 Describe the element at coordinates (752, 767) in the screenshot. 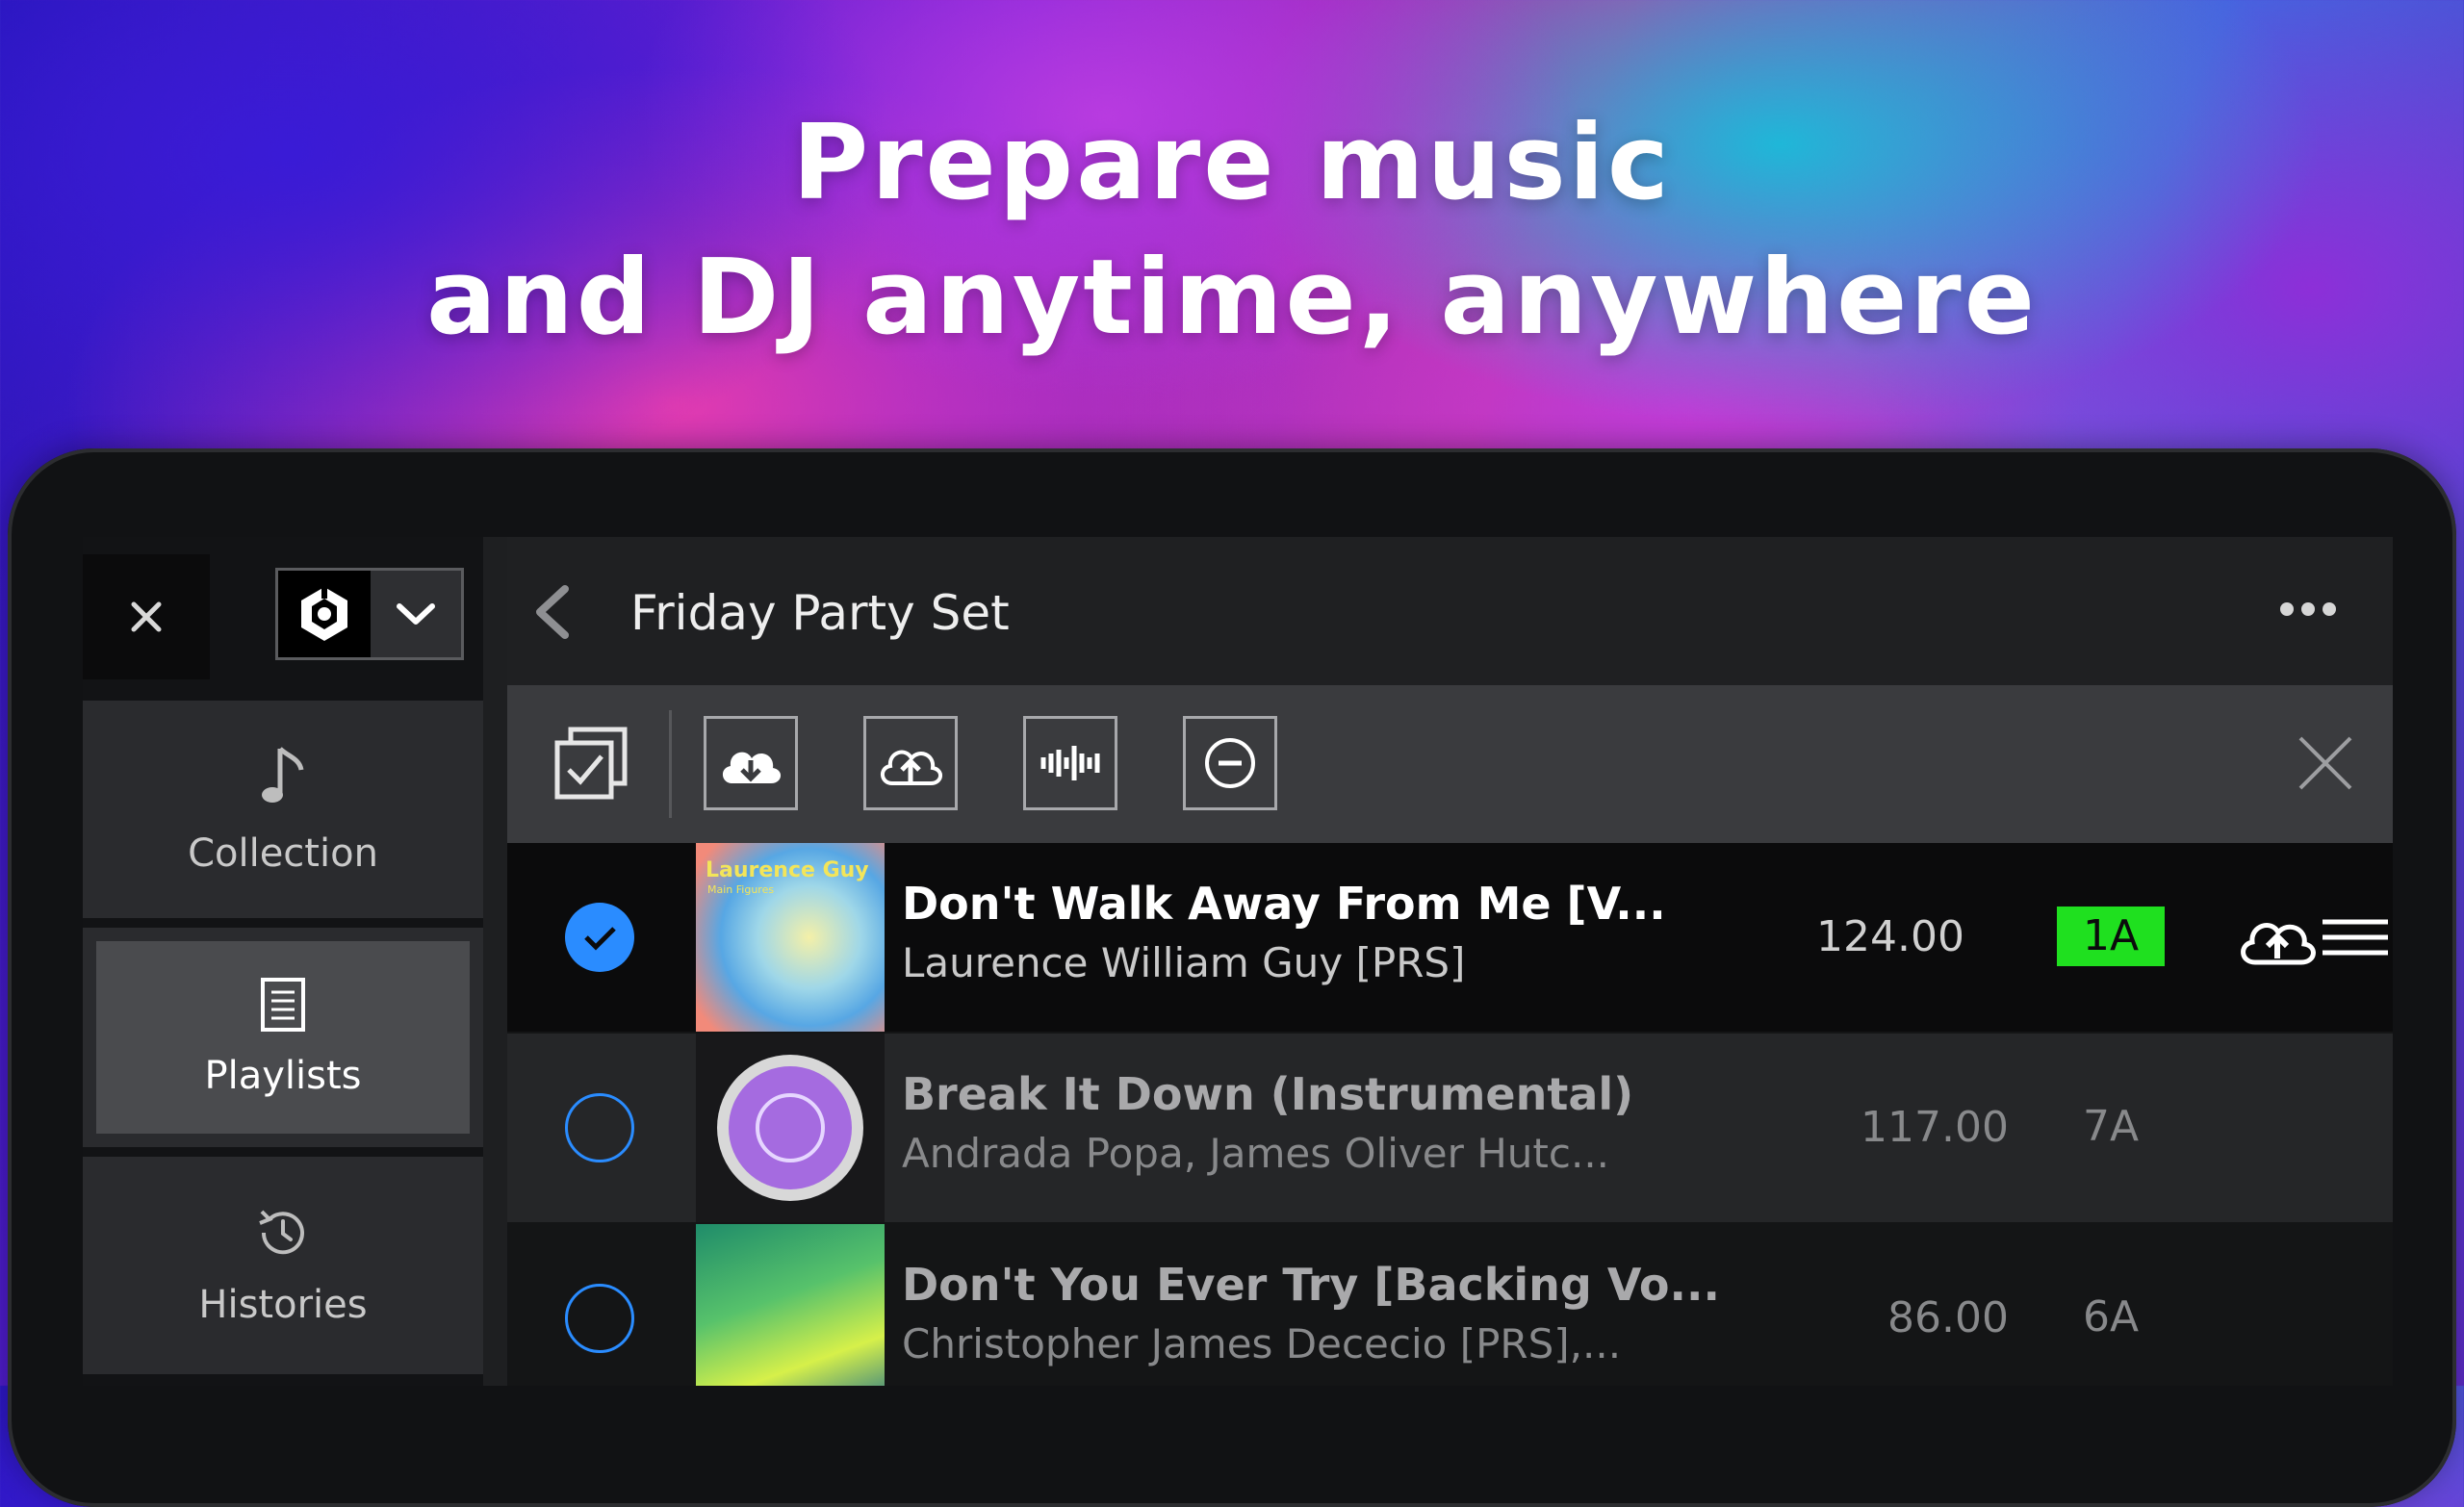

I see `cloud-download-icon` at that location.